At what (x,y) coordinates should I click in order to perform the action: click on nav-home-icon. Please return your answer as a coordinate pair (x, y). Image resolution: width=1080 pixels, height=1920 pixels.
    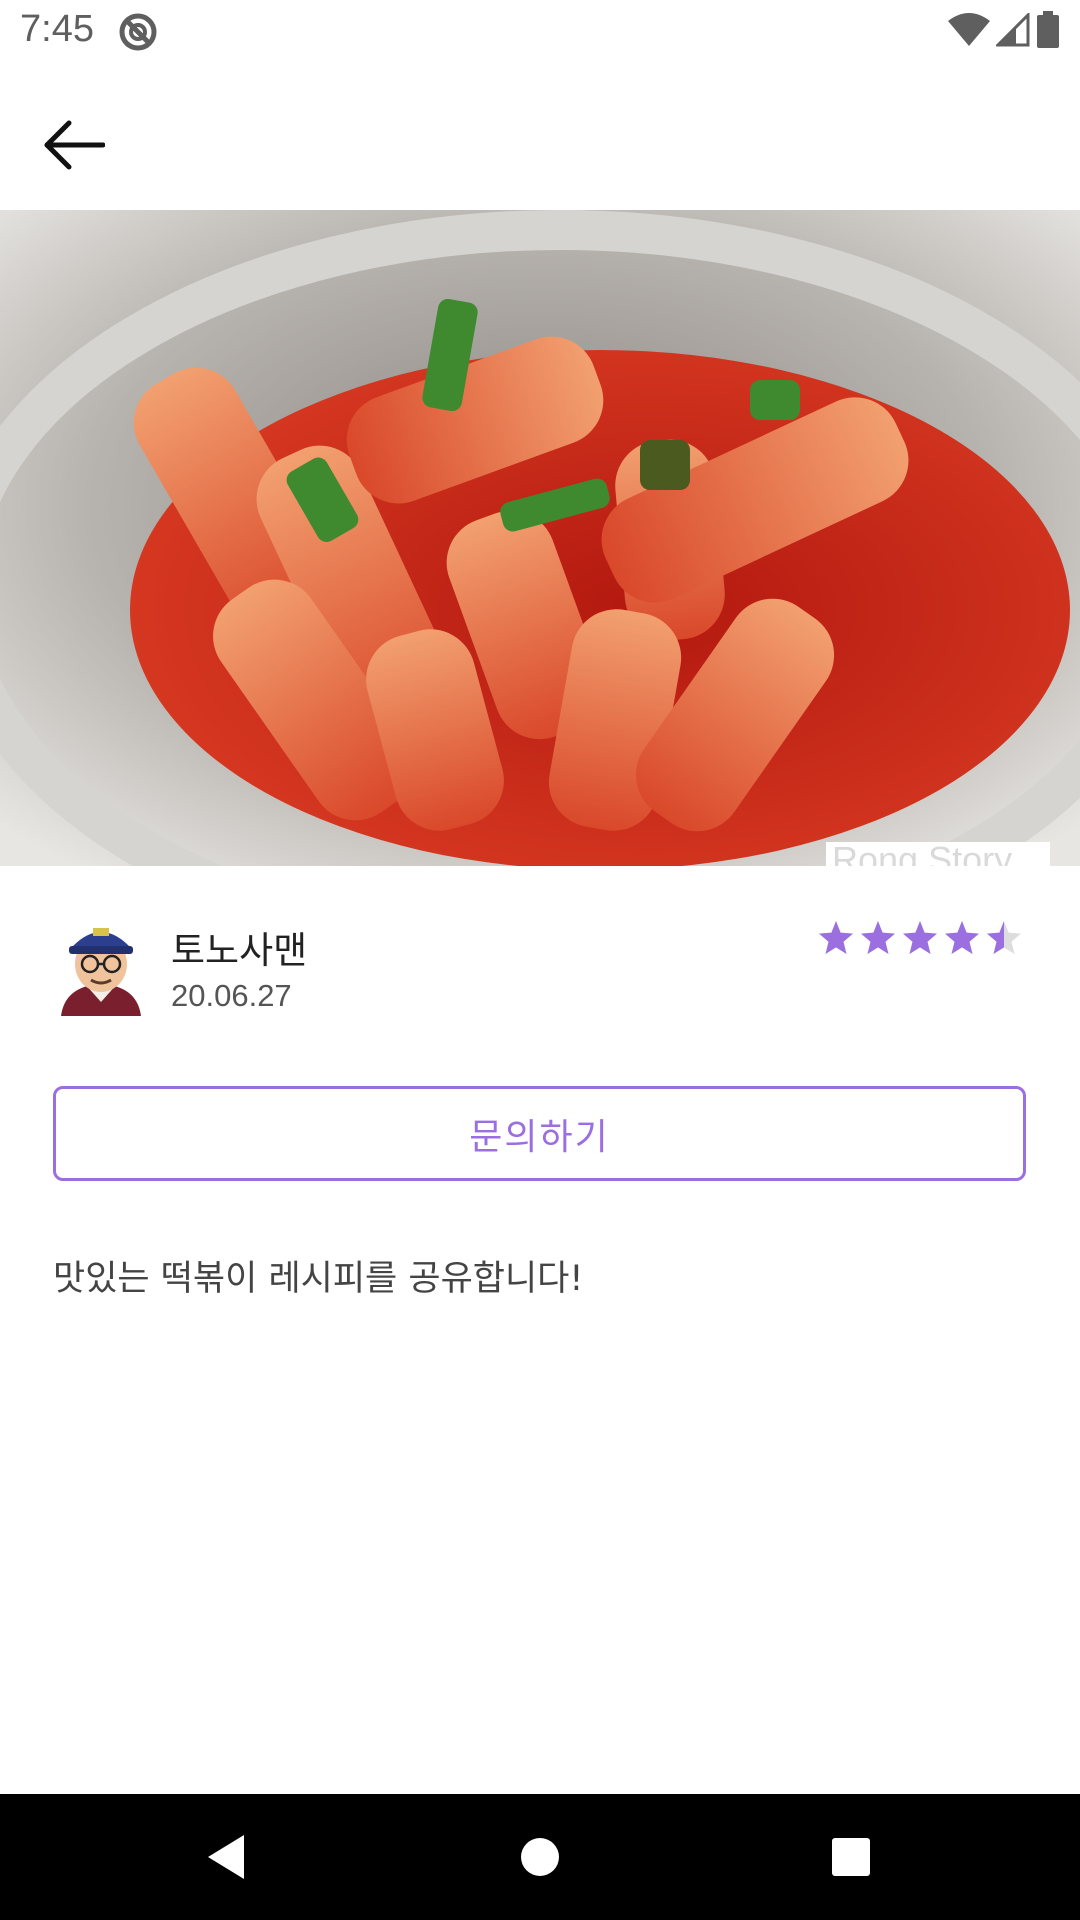
    Looking at the image, I should click on (540, 1857).